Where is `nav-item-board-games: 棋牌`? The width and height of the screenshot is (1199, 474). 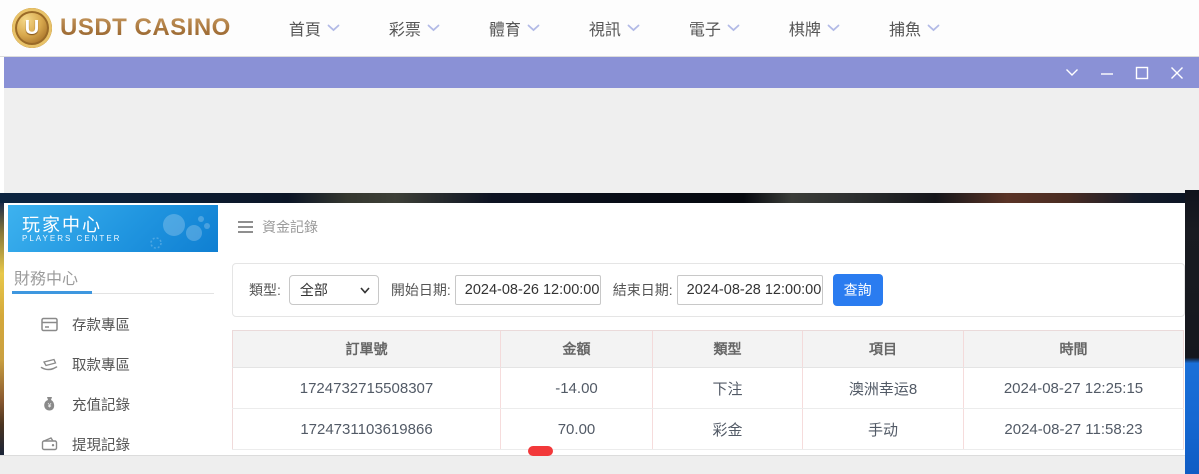
nav-item-board-games: 棋牌 is located at coordinates (814, 28).